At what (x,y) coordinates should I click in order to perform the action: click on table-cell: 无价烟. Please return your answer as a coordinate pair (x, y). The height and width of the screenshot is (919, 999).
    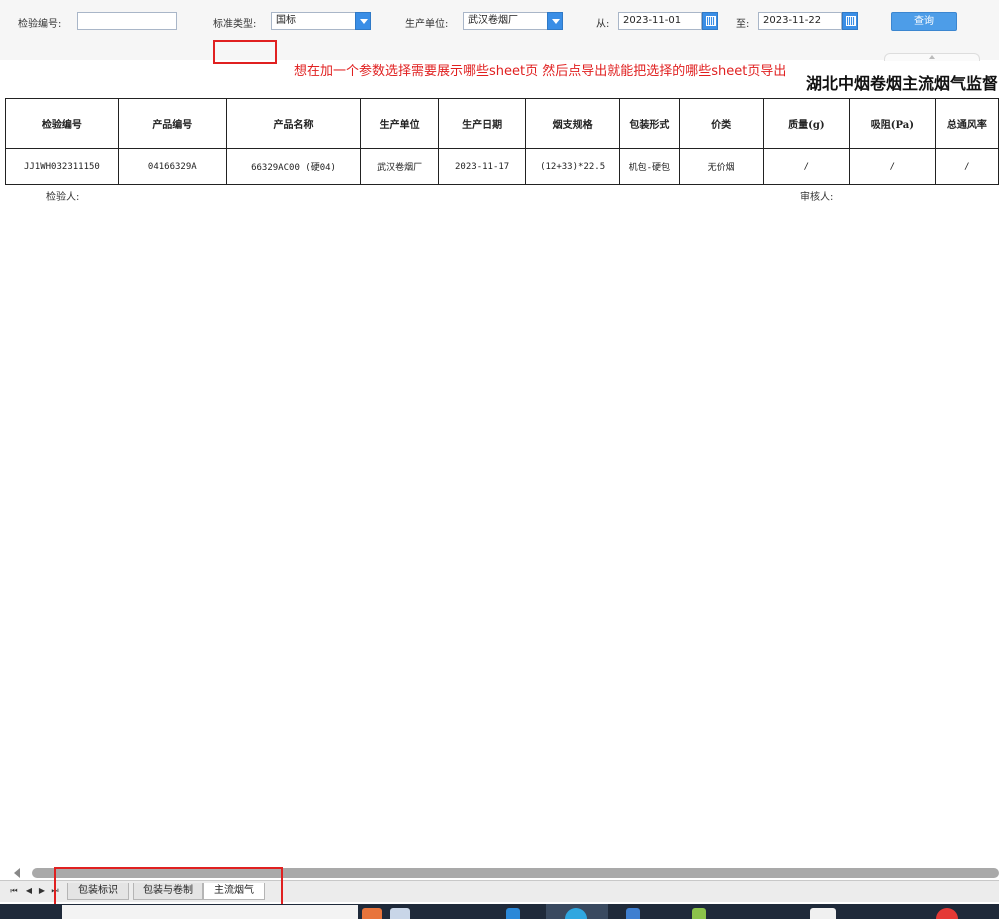
    Looking at the image, I should click on (721, 166).